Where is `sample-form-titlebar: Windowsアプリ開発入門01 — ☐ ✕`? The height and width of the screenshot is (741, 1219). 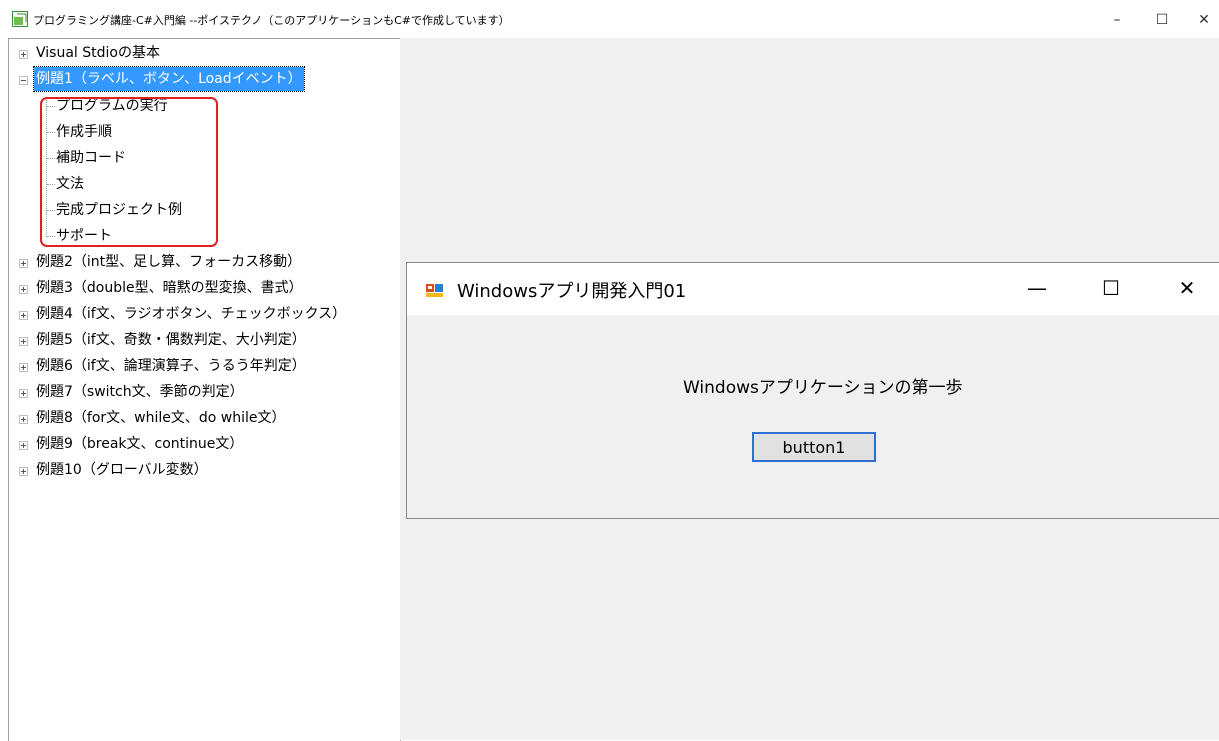
sample-form-titlebar: Windowsアプリ開発入門01 — ☐ ✕ is located at coordinates (813, 289).